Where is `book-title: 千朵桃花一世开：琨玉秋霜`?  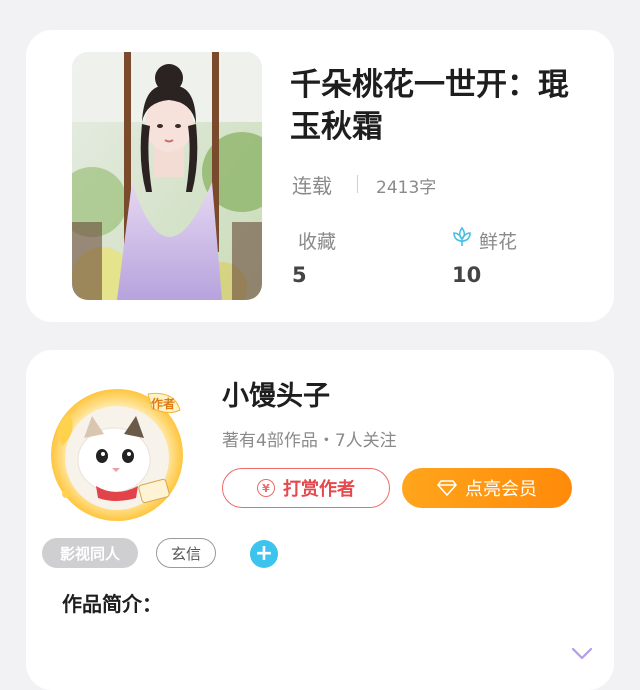
book-title: 千朵桃花一世开：琨玉秋霜 is located at coordinates (429, 106).